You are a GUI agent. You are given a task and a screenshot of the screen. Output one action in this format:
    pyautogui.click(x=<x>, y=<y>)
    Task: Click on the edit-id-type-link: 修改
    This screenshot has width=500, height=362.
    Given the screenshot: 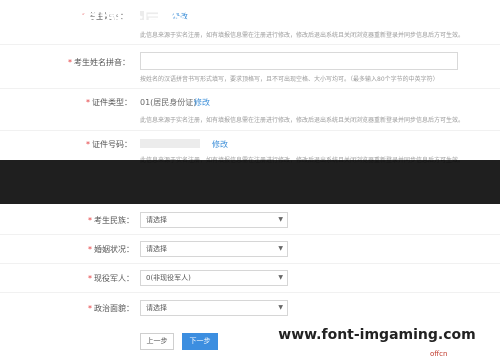 What is the action you would take?
    pyautogui.click(x=202, y=102)
    